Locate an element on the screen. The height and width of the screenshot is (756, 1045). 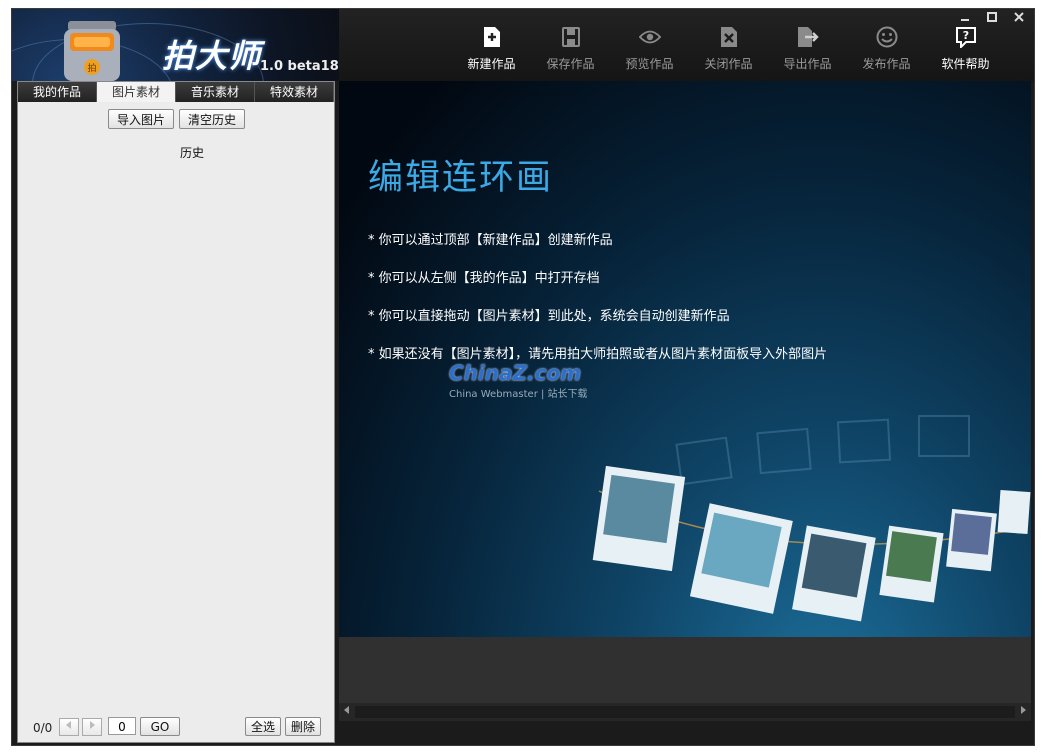
history-label: 历史 is located at coordinates (192, 153).